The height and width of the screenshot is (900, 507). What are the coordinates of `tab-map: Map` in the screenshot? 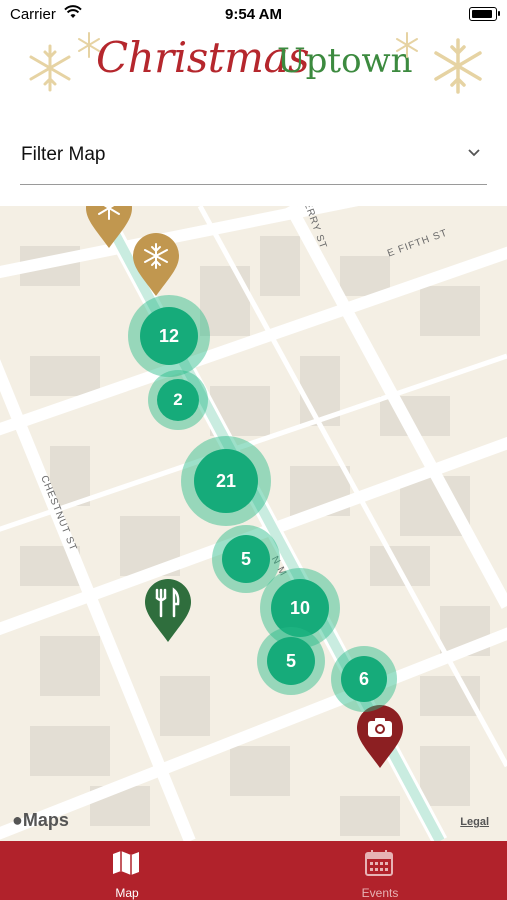 It's located at (127, 870).